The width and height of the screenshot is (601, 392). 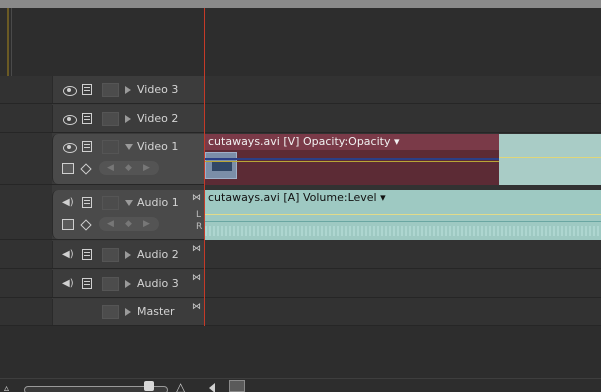 I want to click on video-track-region, so click(x=550, y=159).